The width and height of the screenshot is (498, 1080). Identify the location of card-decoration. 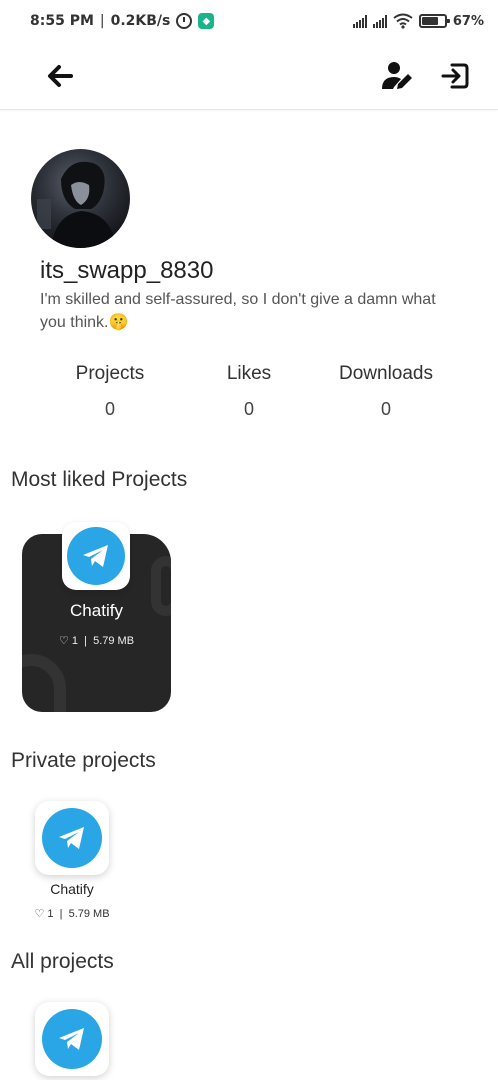
(44, 683).